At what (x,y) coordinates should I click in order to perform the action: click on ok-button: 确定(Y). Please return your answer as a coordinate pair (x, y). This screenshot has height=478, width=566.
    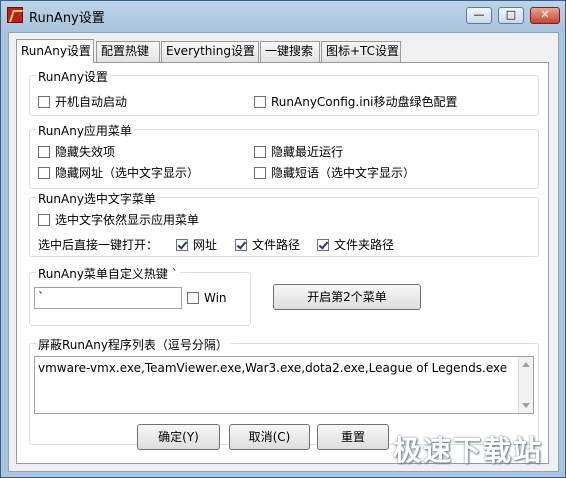
    Looking at the image, I should click on (178, 437).